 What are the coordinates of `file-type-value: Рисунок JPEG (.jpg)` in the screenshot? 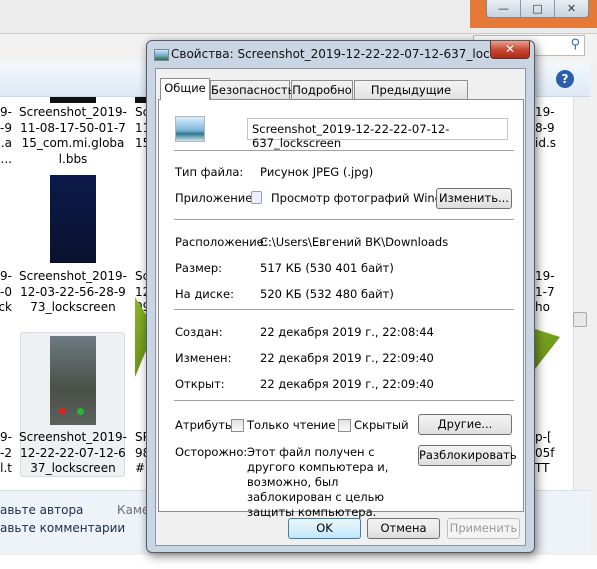 It's located at (317, 172).